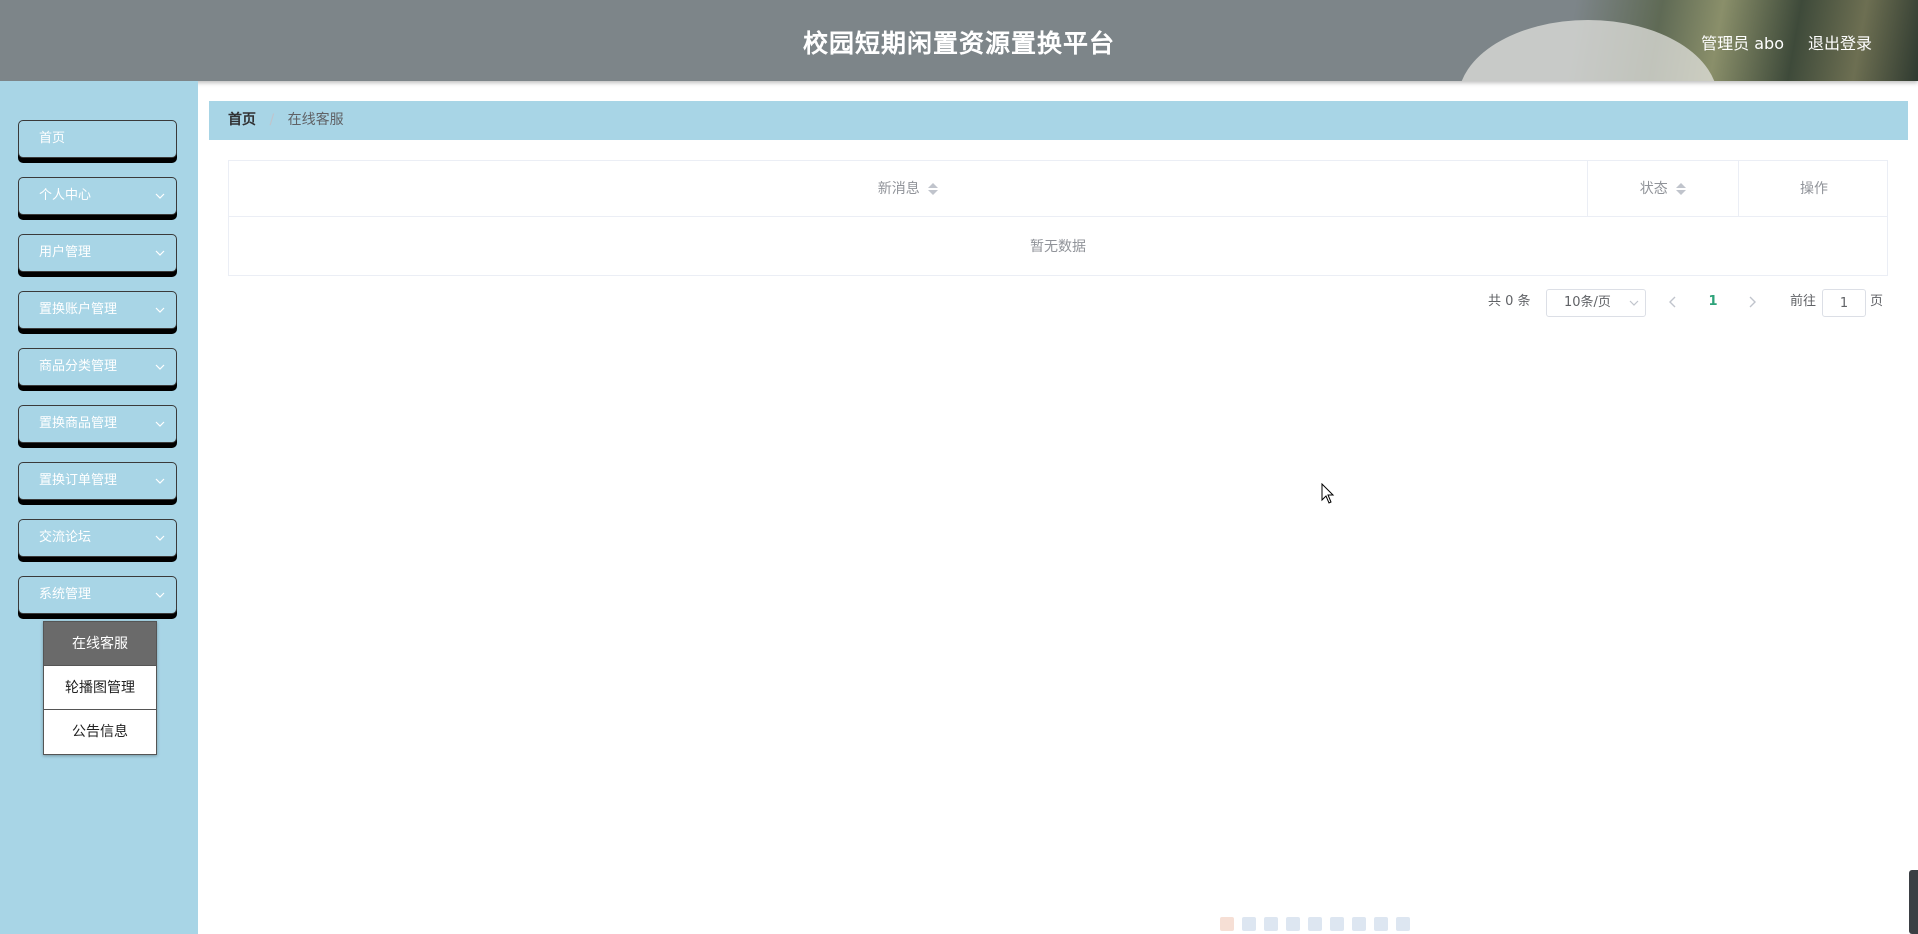 The width and height of the screenshot is (1918, 934). What do you see at coordinates (1509, 301) in the screenshot?
I see `pagination-total: 共 0 条` at bounding box center [1509, 301].